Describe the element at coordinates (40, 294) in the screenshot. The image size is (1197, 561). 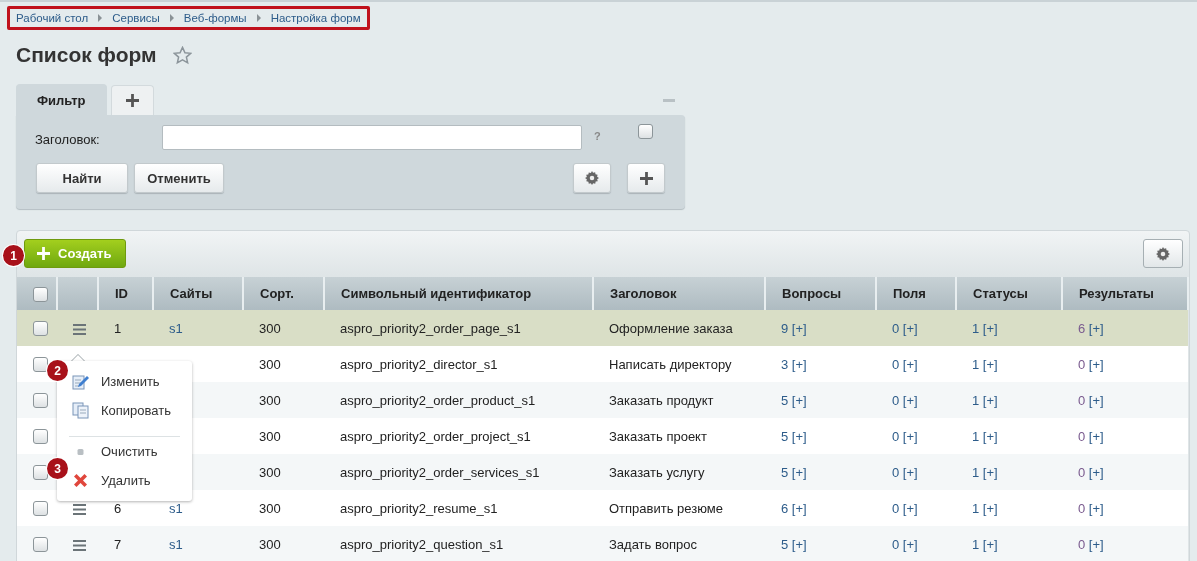
I see `select-all-checkbox` at that location.